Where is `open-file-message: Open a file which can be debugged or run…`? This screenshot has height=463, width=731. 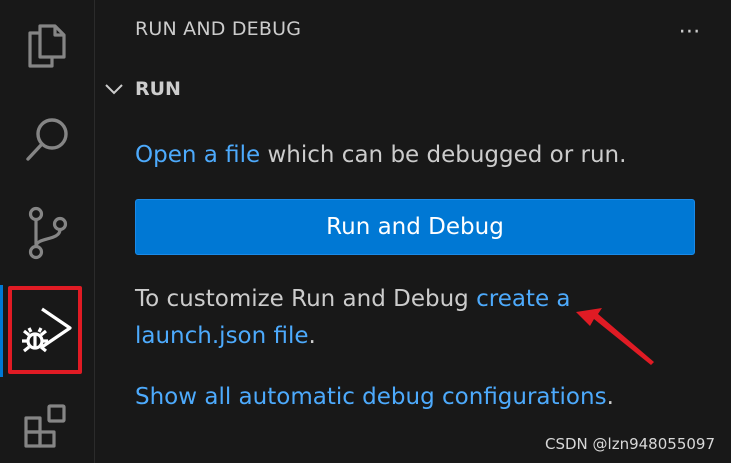 open-file-message: Open a file which can be debugged or run… is located at coordinates (380, 155).